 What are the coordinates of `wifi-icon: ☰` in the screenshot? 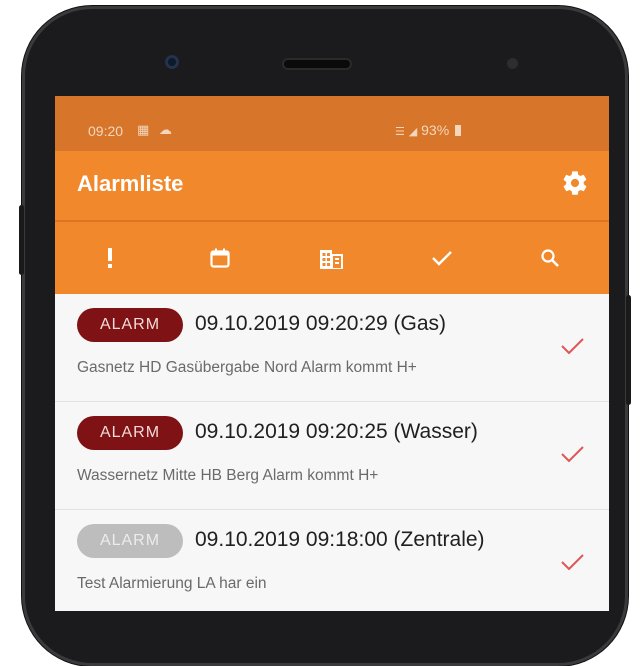 It's located at (400, 132).